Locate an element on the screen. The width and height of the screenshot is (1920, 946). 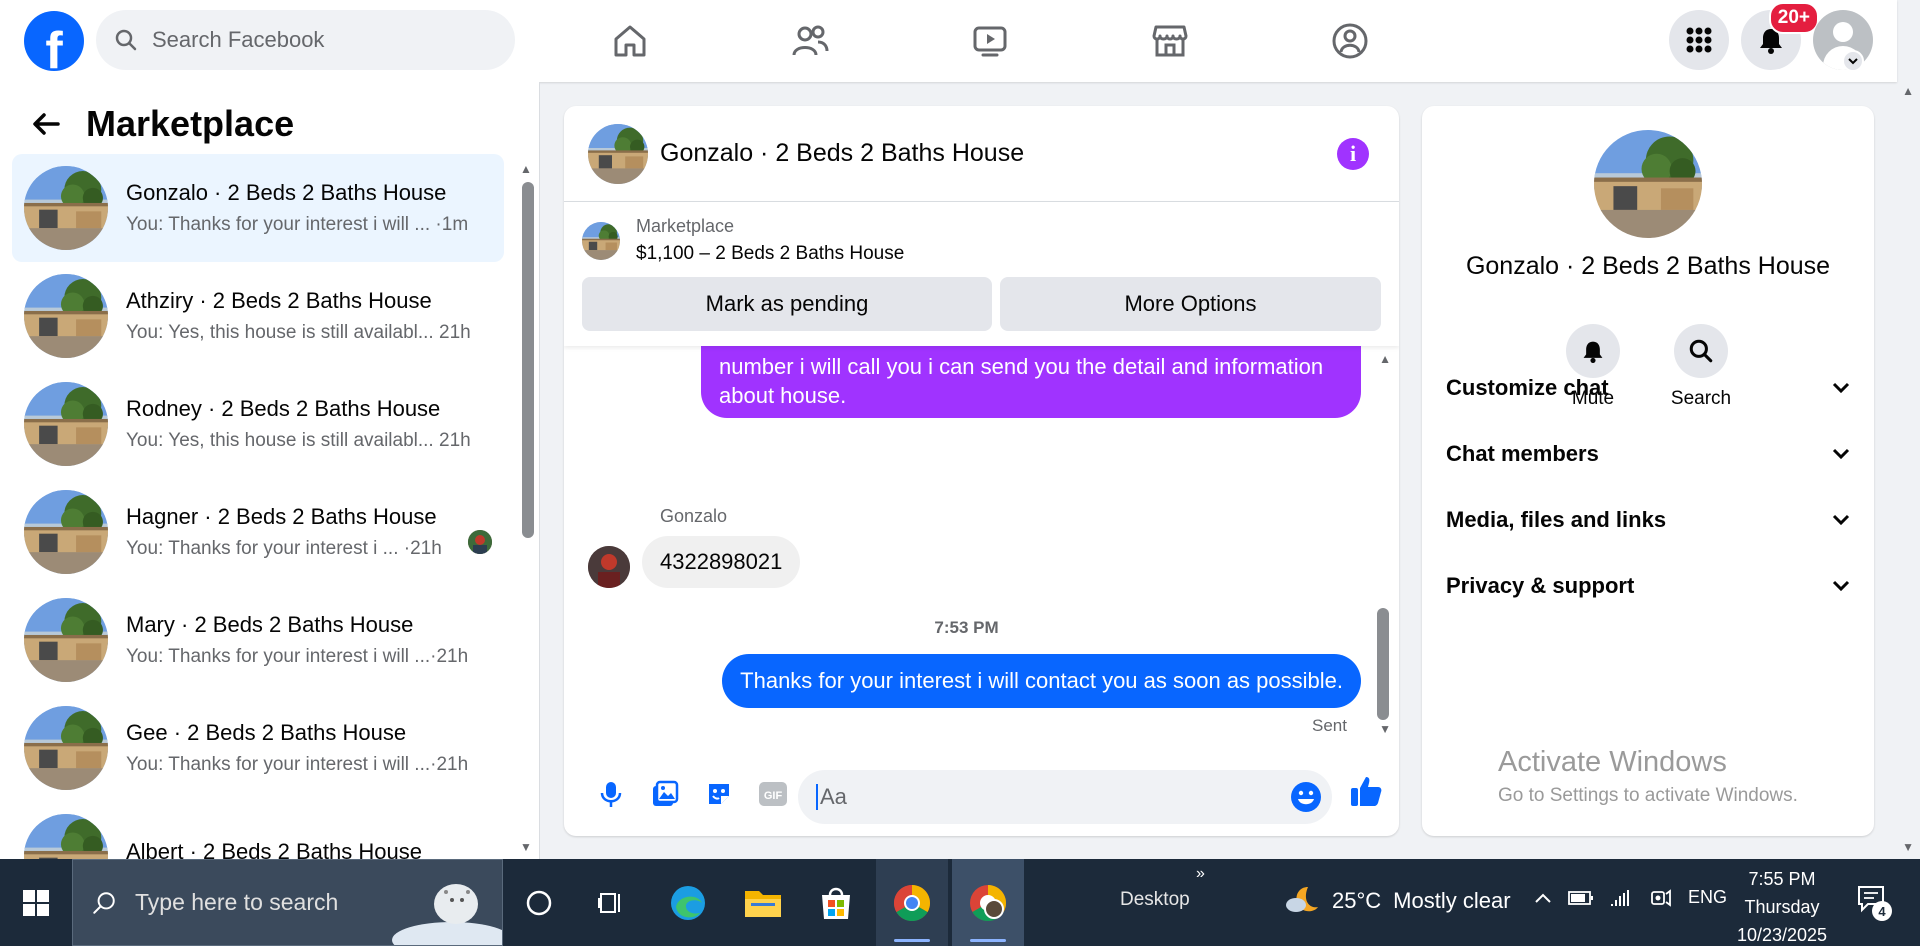
attach-photo-button is located at coordinates (665, 794).